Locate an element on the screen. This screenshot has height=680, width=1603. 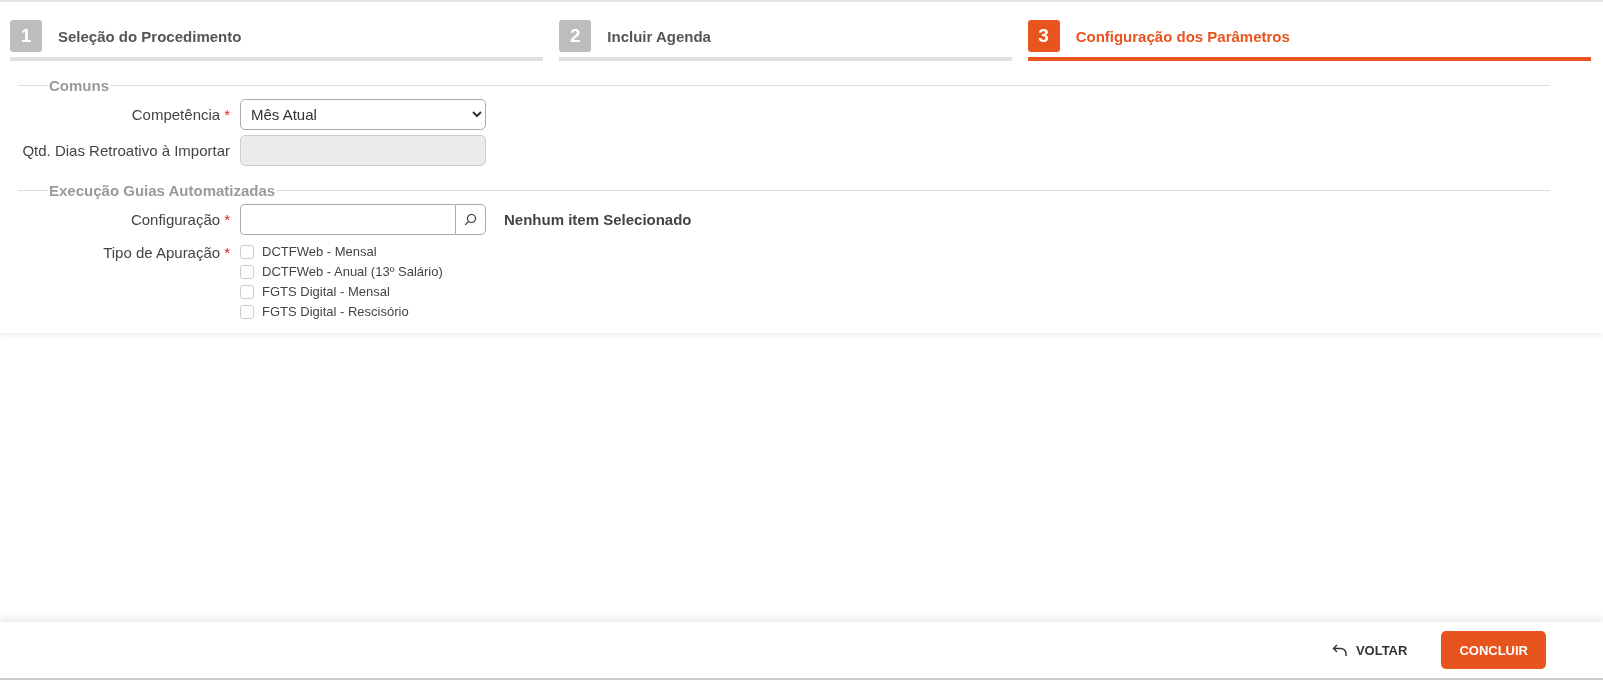
step-label: Configuração dos Parâmetros is located at coordinates (1182, 36).